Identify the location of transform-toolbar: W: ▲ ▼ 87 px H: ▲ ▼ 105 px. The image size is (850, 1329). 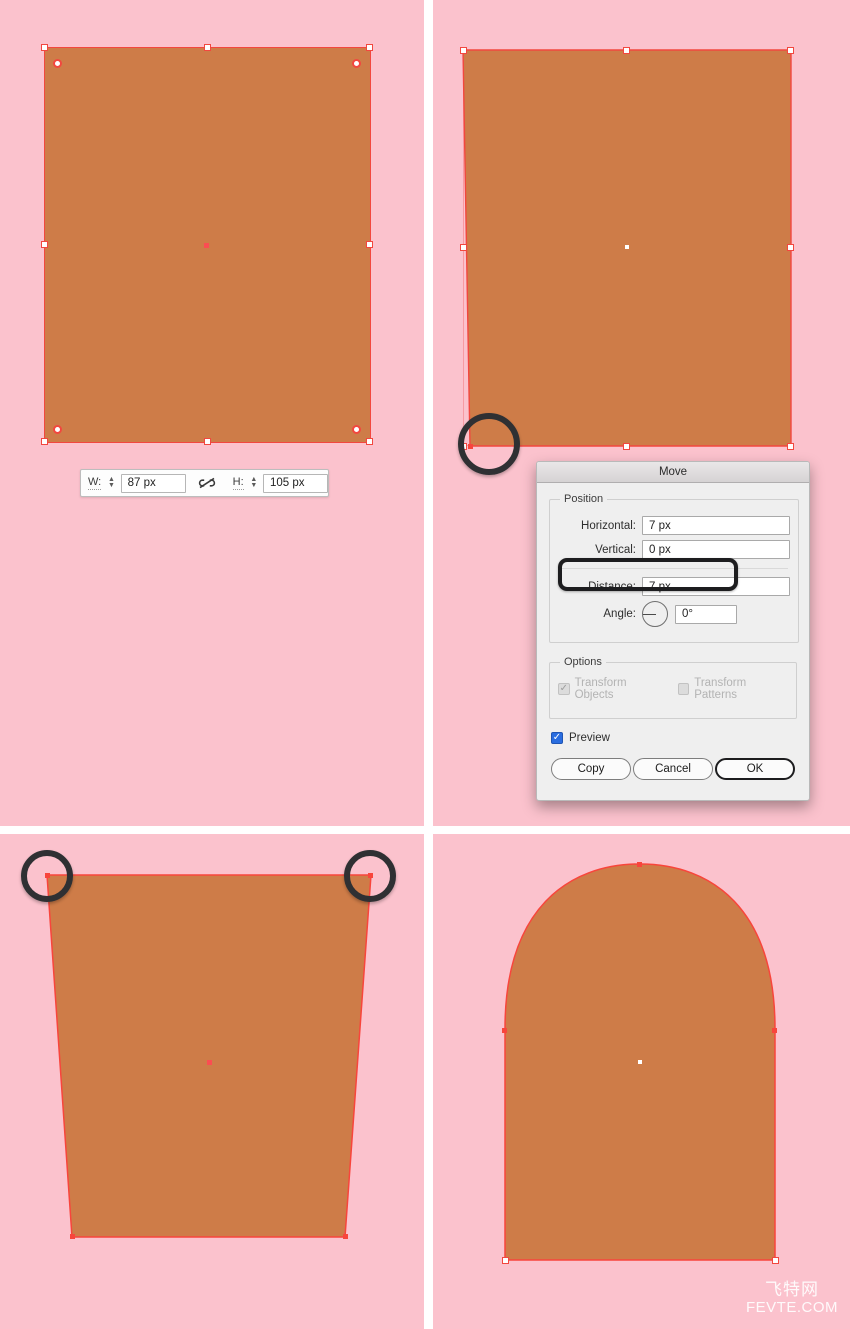
(204, 483).